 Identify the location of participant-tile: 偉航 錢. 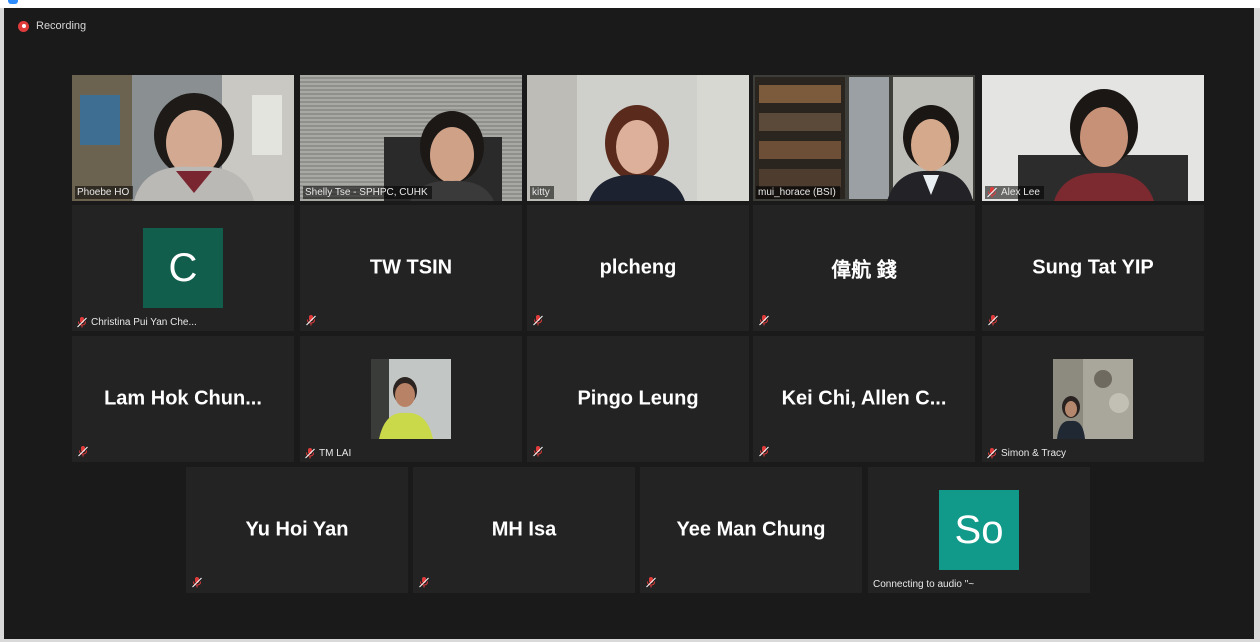
(864, 268).